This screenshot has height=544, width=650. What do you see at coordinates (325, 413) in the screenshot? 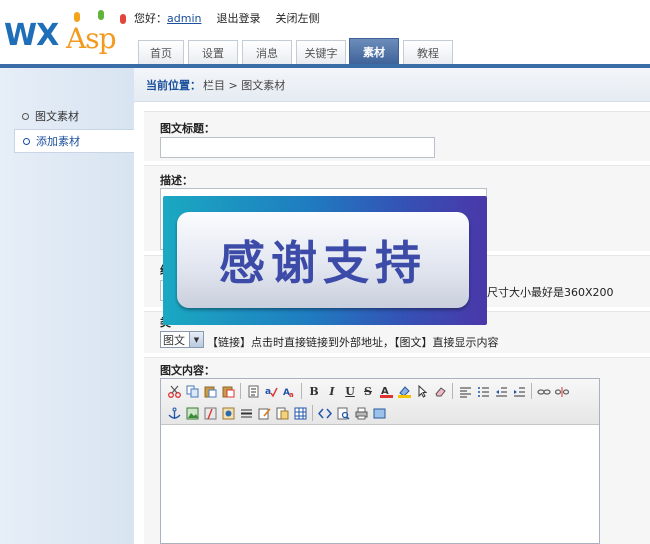
I see `source-icon` at bounding box center [325, 413].